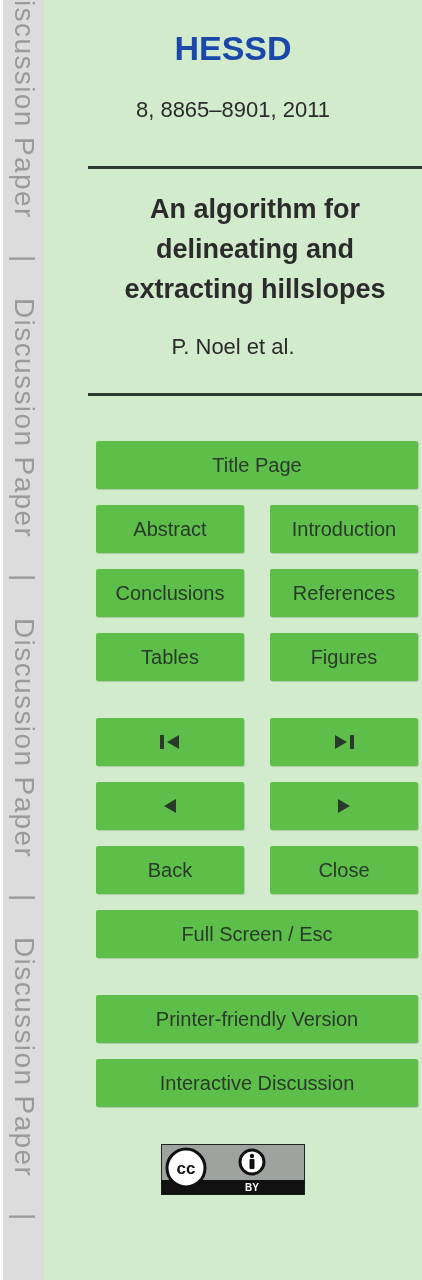  What do you see at coordinates (23, 109) in the screenshot?
I see `margin-label: iscussion Paper` at bounding box center [23, 109].